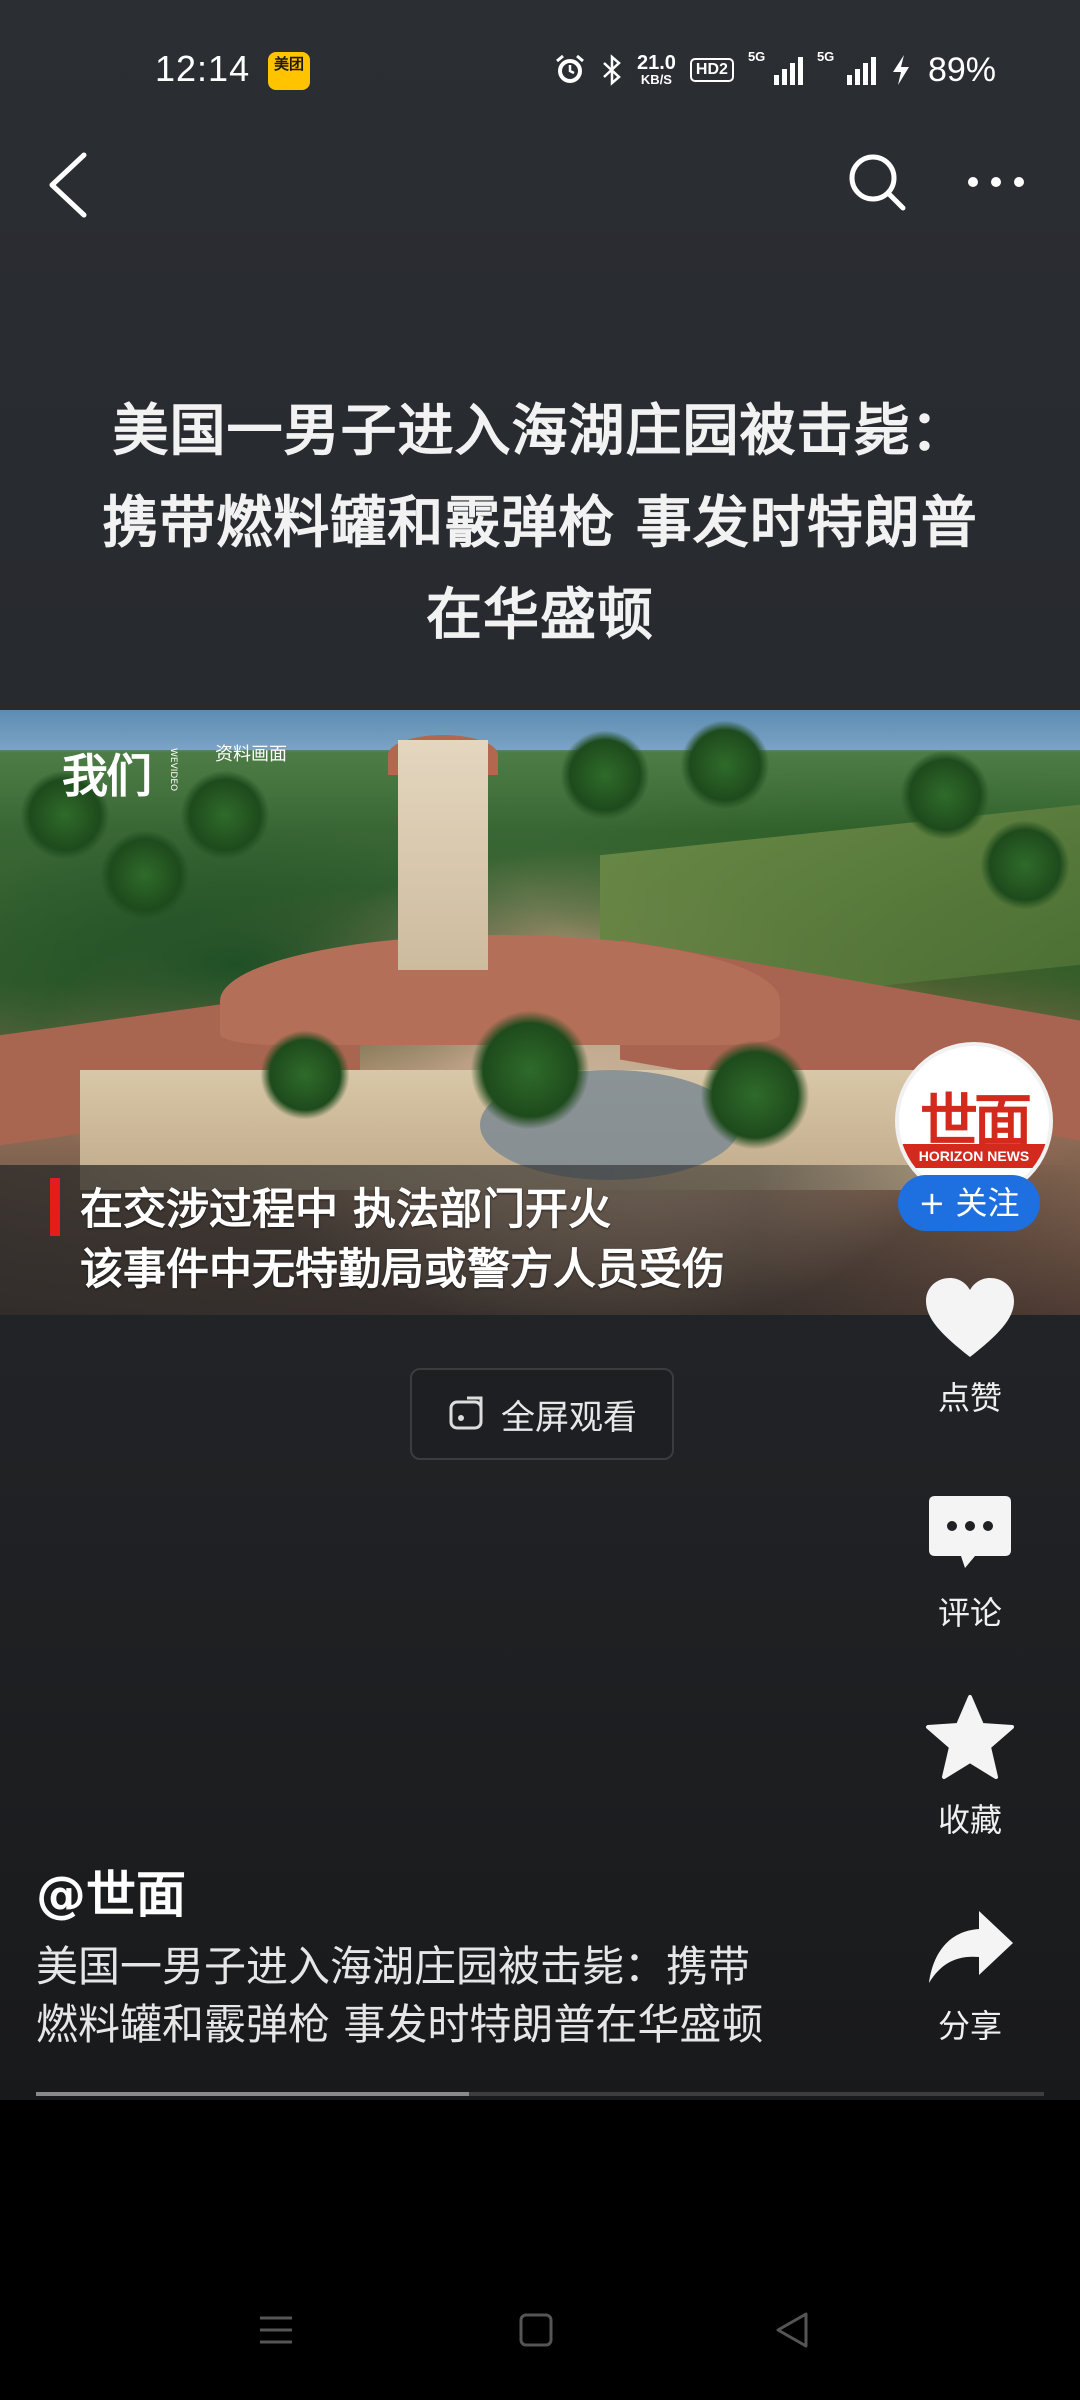  I want to click on share-arrow-icon, so click(971, 1947).